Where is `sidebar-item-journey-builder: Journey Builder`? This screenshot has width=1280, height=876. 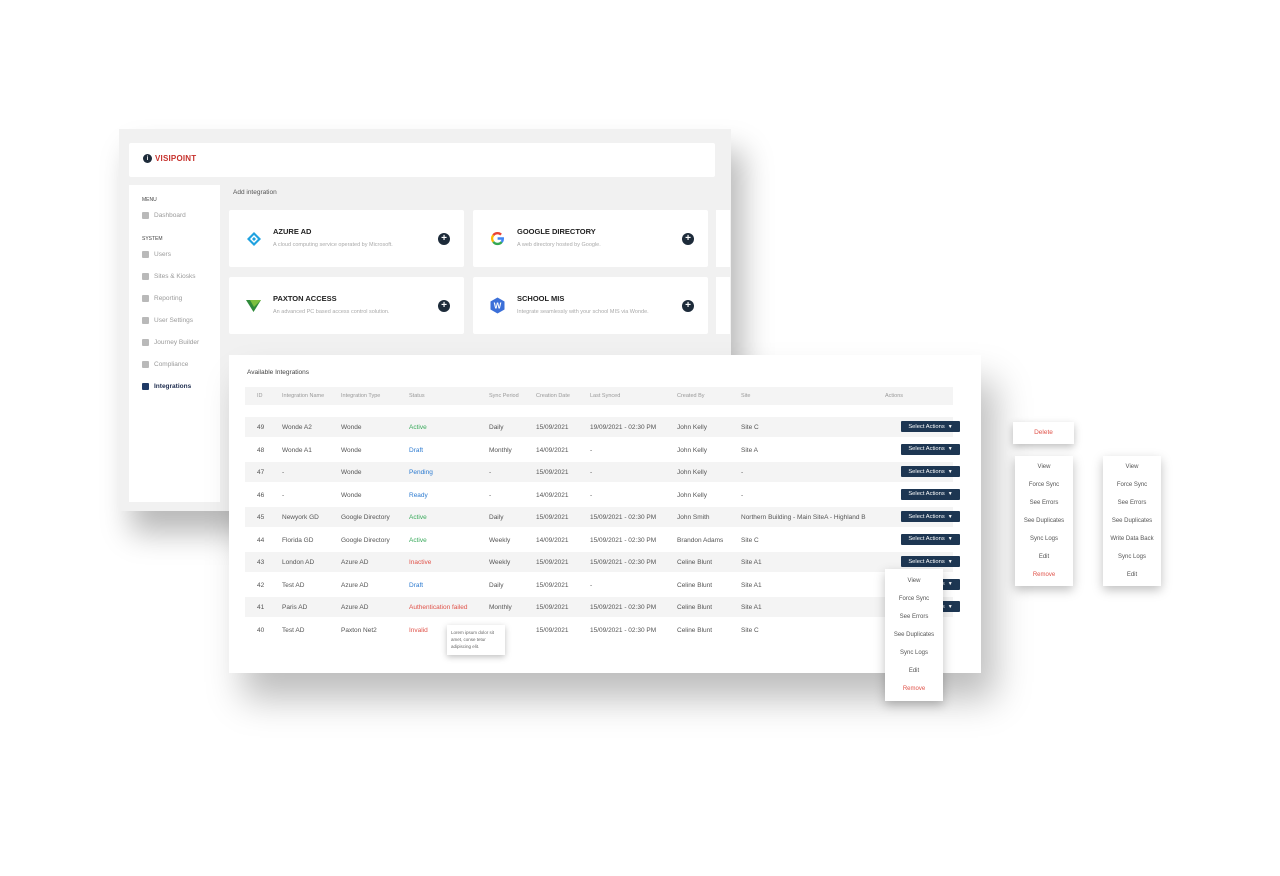
sidebar-item-journey-builder: Journey Builder is located at coordinates (170, 342).